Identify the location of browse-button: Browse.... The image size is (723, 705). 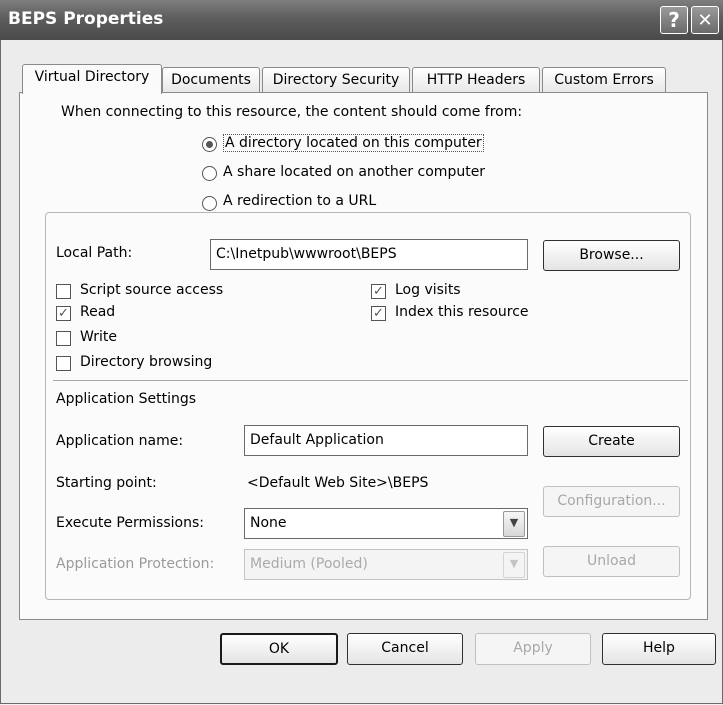
(611, 255).